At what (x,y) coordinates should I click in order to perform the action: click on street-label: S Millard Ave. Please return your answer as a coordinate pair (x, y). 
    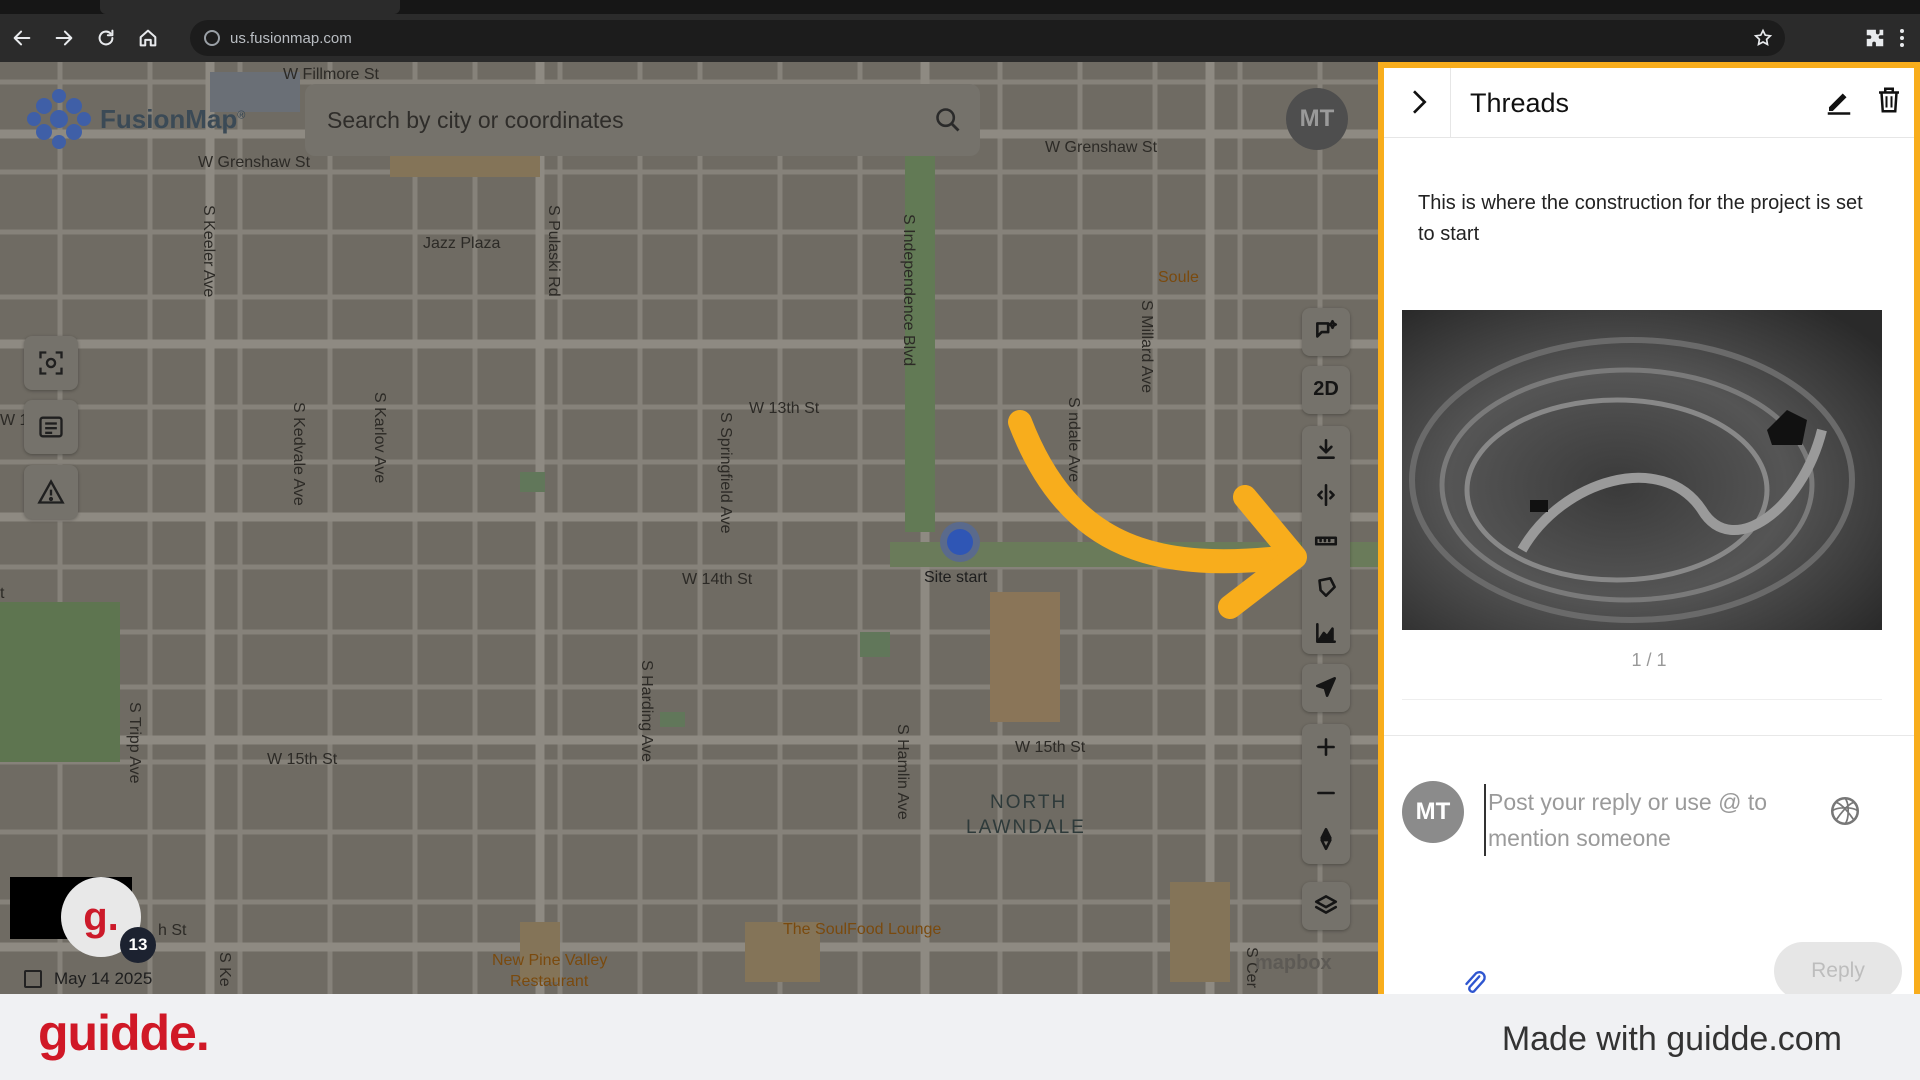
    Looking at the image, I should click on (1146, 347).